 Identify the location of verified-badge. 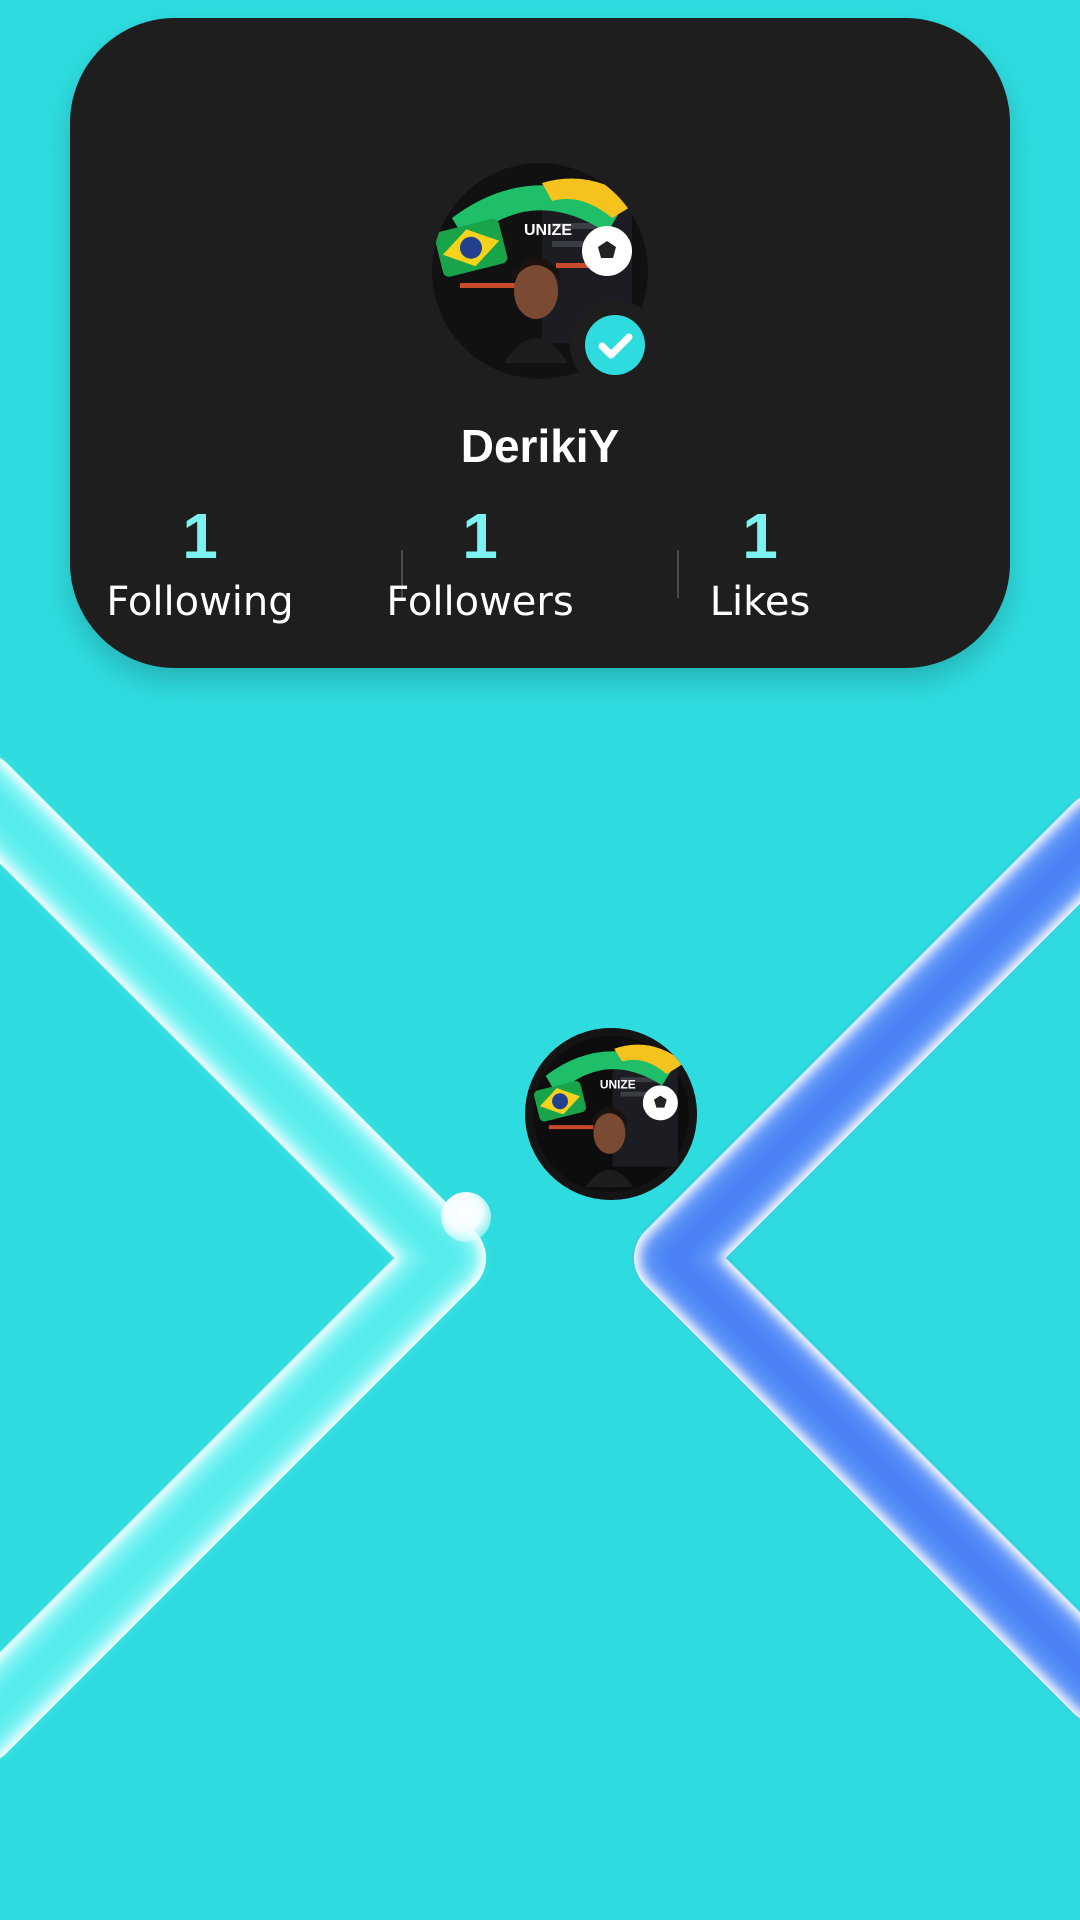
(615, 345).